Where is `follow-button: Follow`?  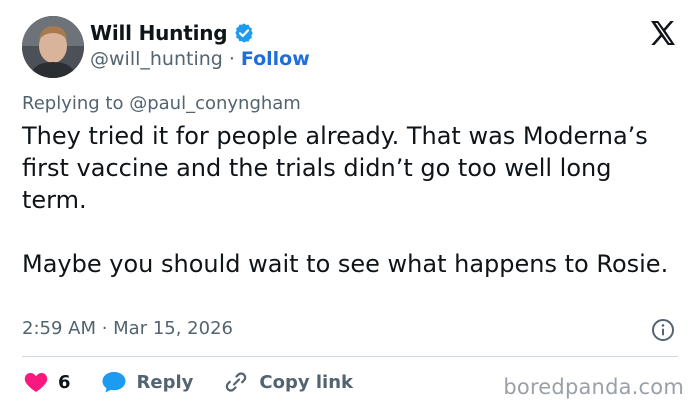 follow-button: Follow is located at coordinates (275, 59).